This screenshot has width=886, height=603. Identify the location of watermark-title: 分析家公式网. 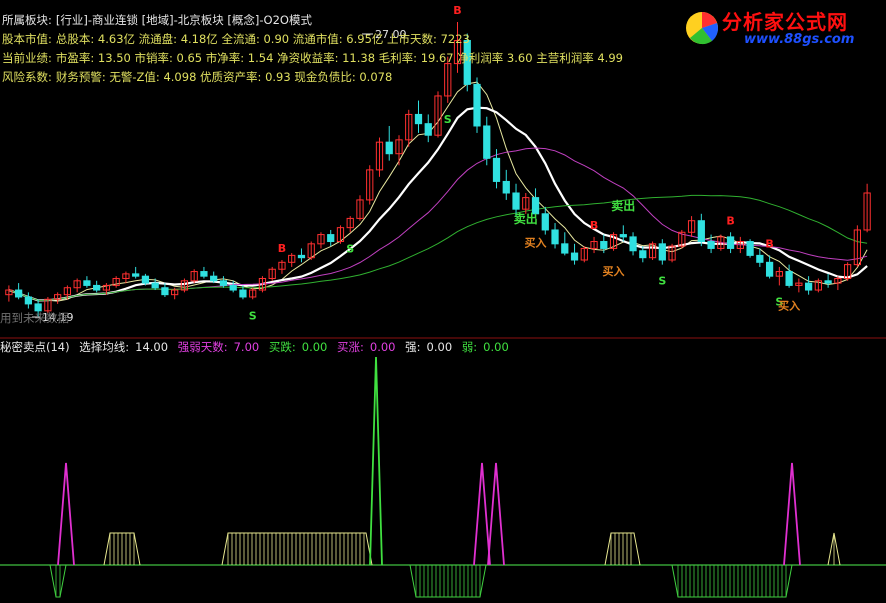
(785, 22).